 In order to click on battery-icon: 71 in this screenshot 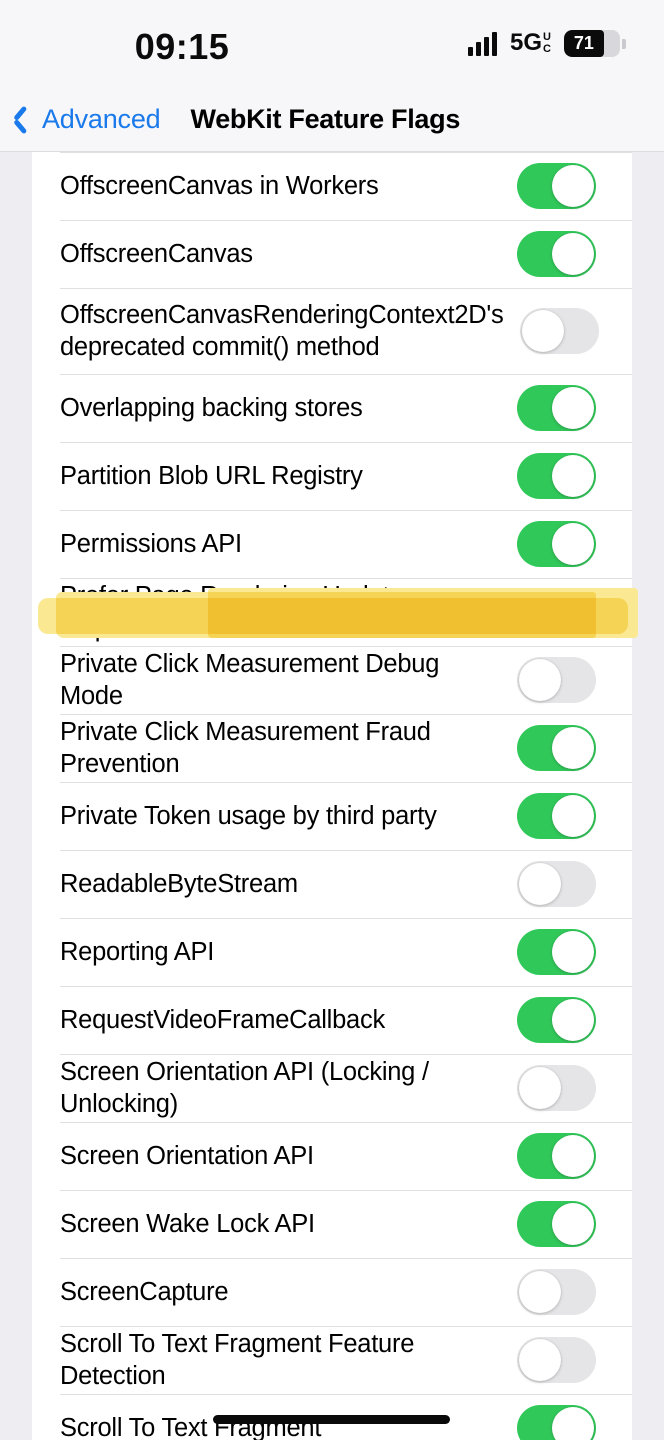, I will do `click(595, 43)`.